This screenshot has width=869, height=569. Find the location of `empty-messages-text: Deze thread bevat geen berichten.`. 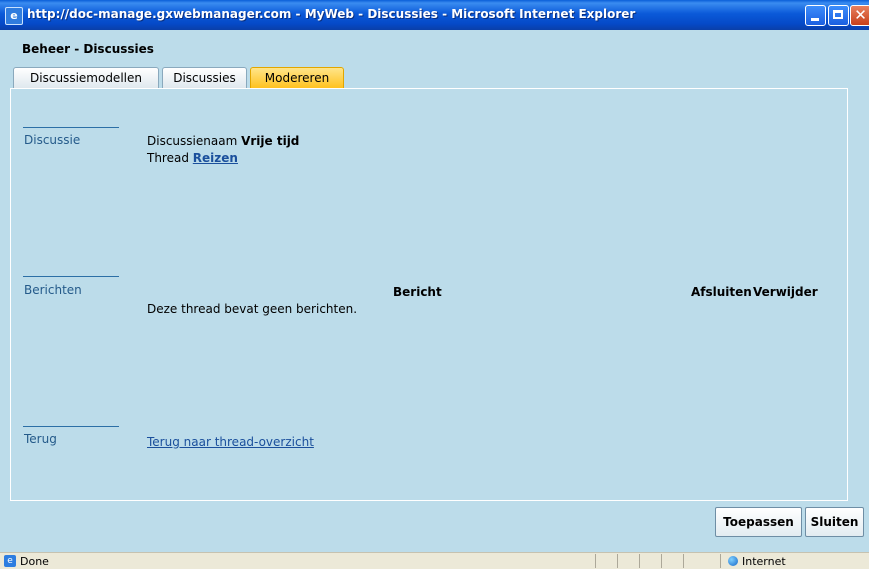

empty-messages-text: Deze thread bevat geen berichten. is located at coordinates (252, 309).